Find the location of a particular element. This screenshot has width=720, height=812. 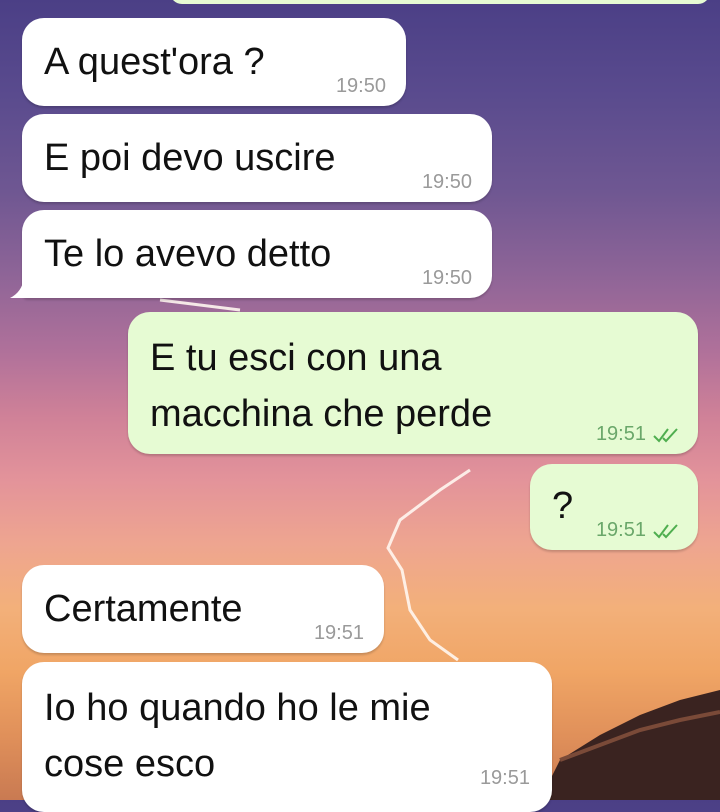

message-text: E poi devo uscire is located at coordinates (190, 158).